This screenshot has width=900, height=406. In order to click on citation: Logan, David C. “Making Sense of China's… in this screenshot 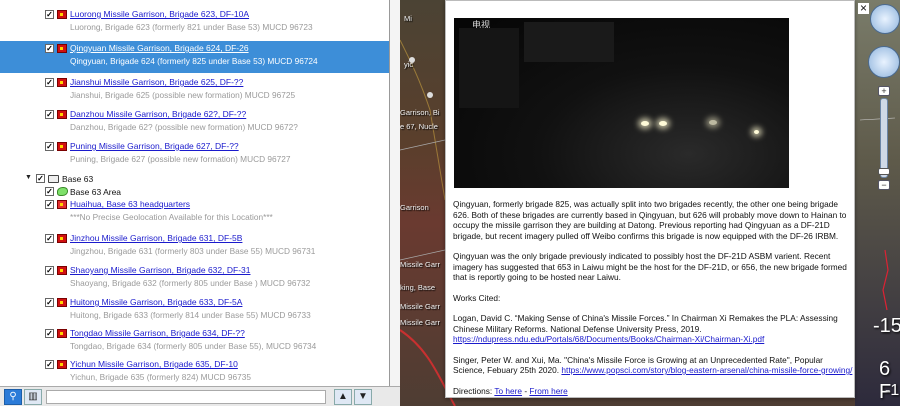, I will do `click(653, 329)`.